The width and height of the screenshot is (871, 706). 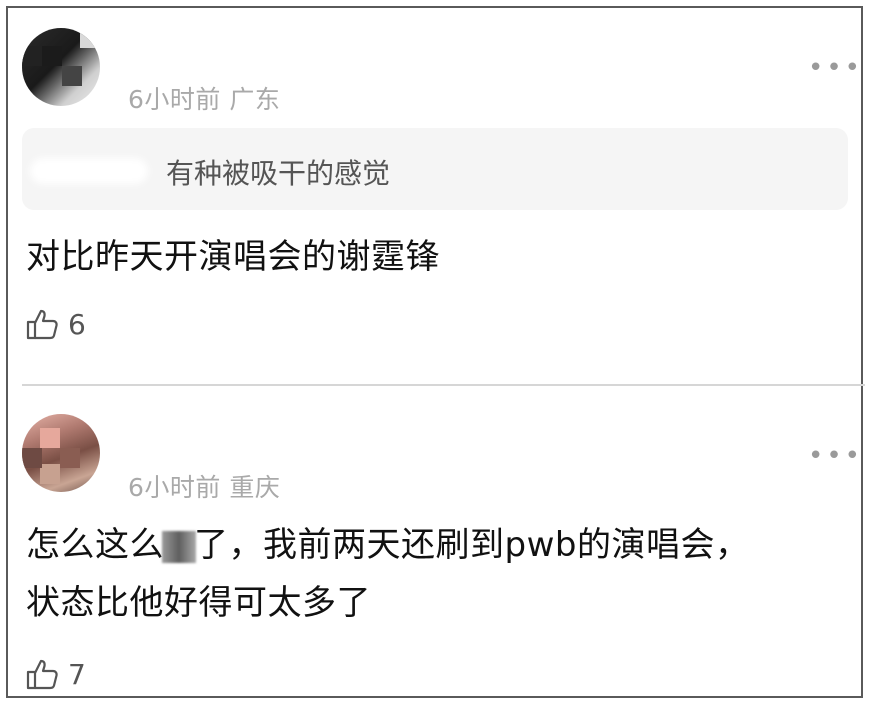 I want to click on comment-meta: 6小时前 重庆, so click(x=204, y=487).